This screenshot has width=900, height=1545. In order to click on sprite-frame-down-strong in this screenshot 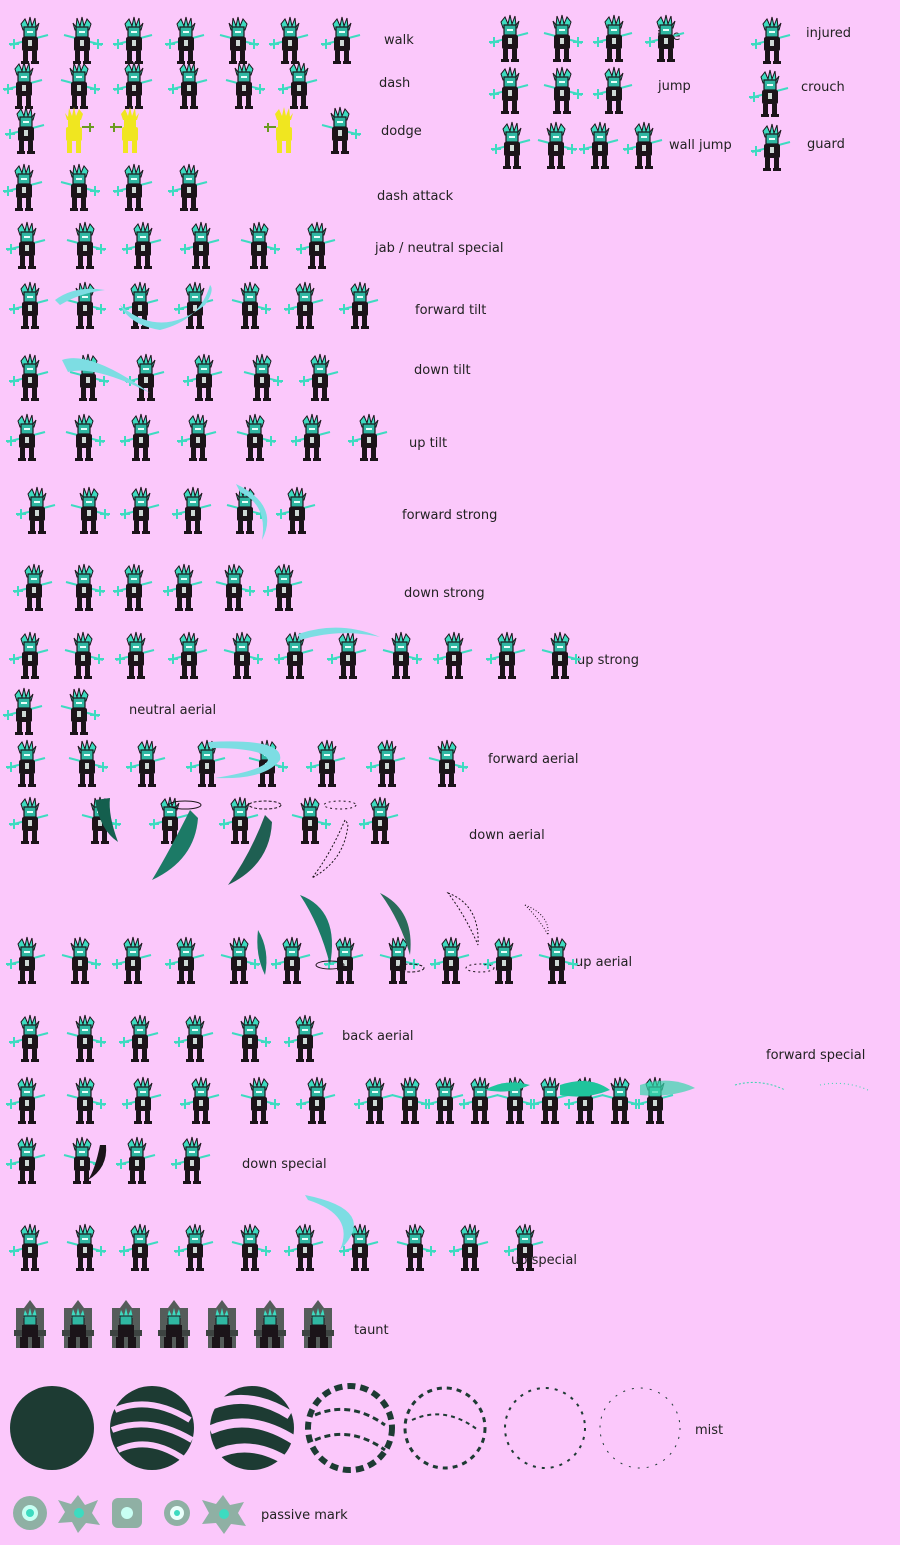, I will do `click(134, 587)`.